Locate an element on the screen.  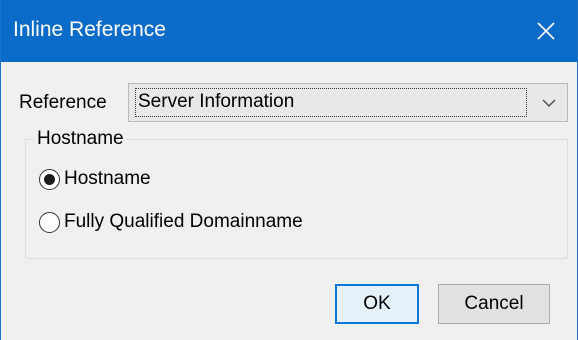
hostname-group-legend: Hostname is located at coordinates (80, 139).